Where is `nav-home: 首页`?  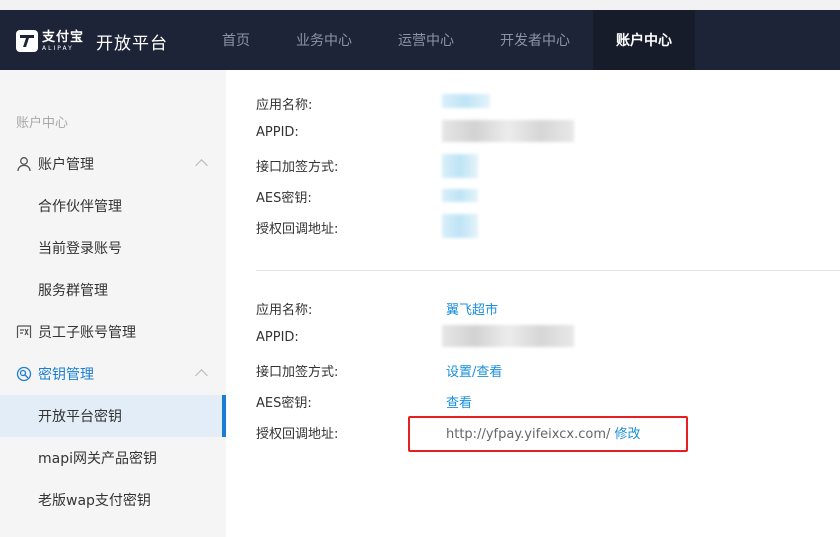
nav-home: 首页 is located at coordinates (236, 40).